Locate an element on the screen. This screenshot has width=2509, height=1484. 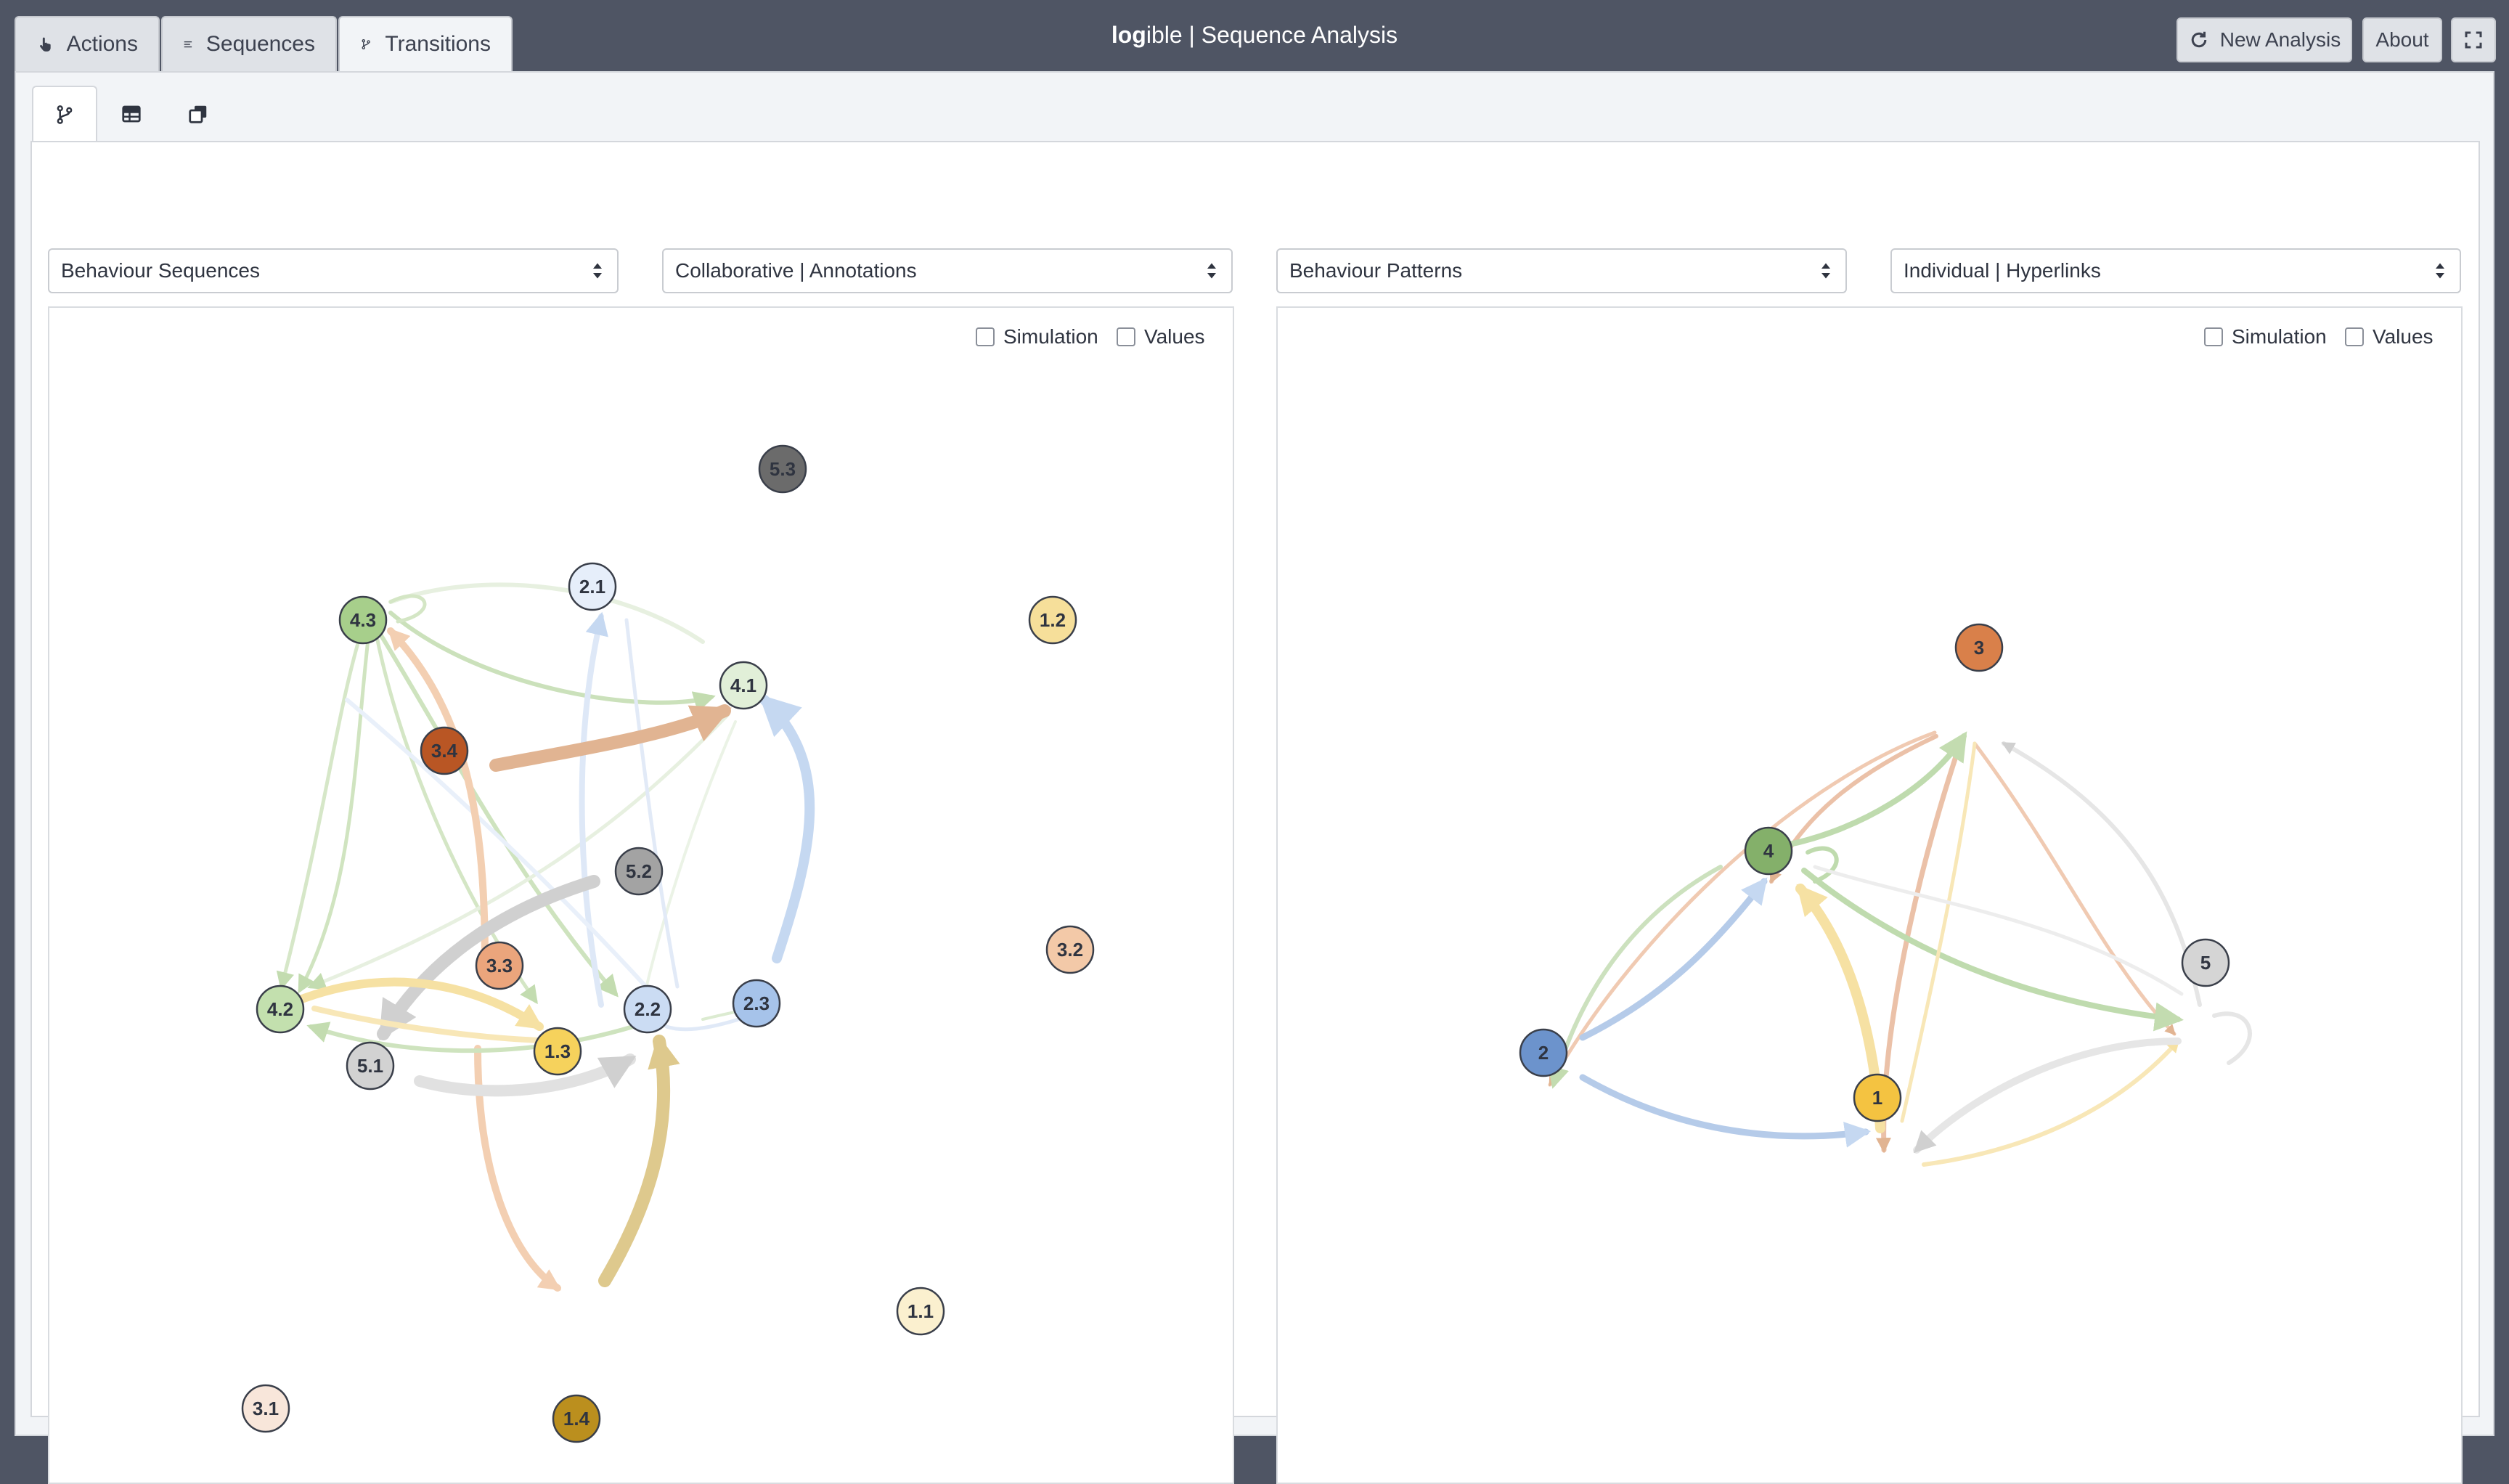
state-node-label: 4.2 is located at coordinates (280, 1009).